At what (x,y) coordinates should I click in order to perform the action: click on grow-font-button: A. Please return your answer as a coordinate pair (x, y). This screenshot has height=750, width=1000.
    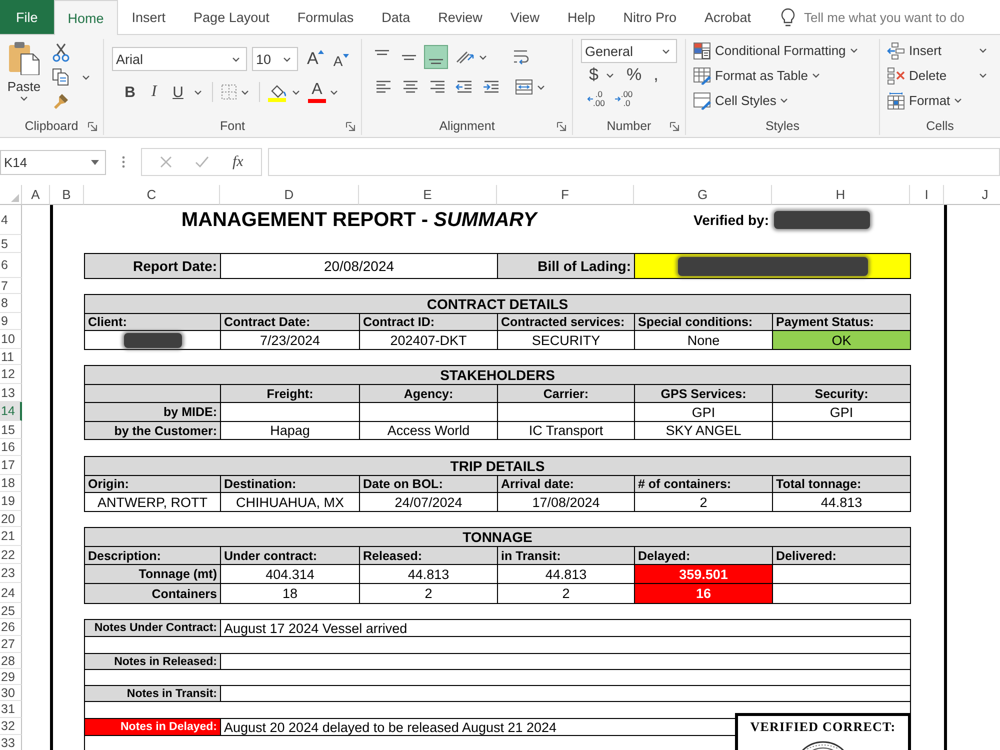
    Looking at the image, I should click on (315, 59).